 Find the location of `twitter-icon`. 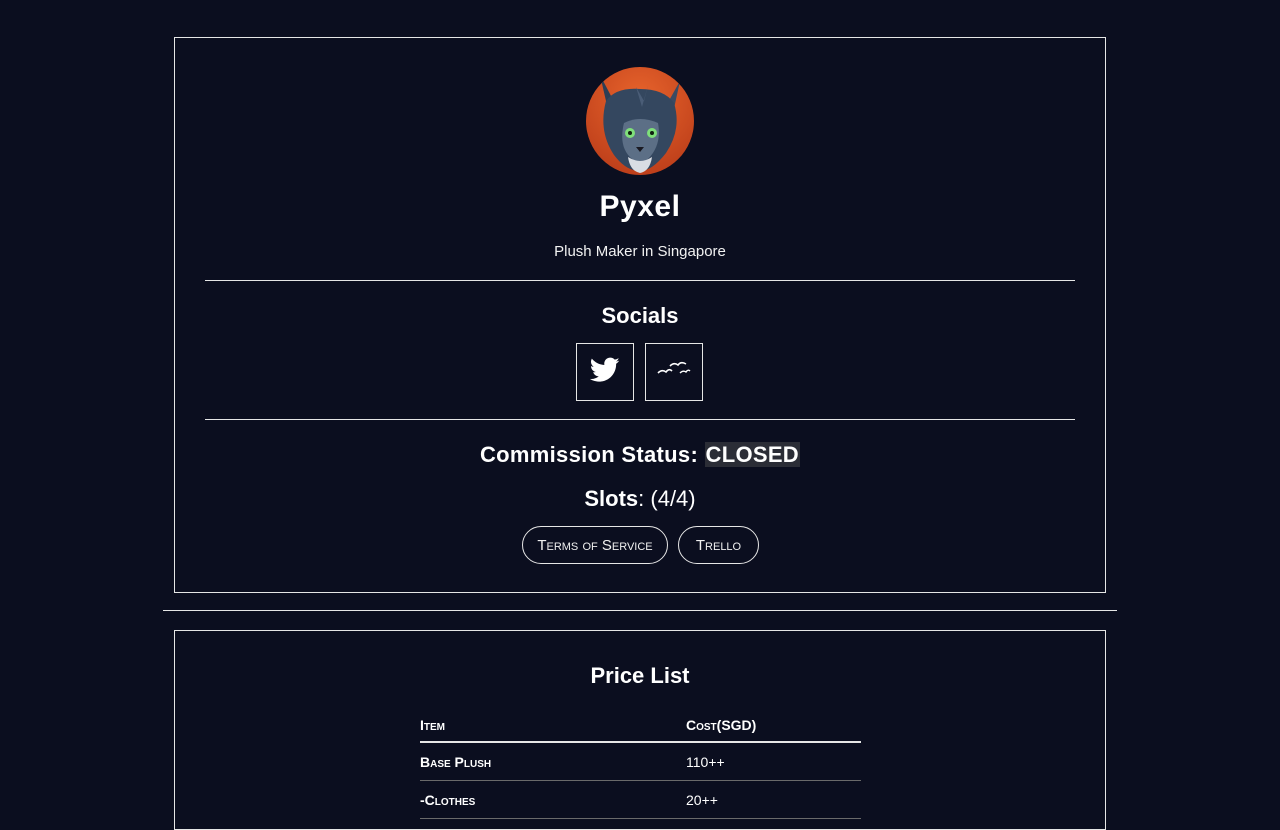

twitter-icon is located at coordinates (604, 372).